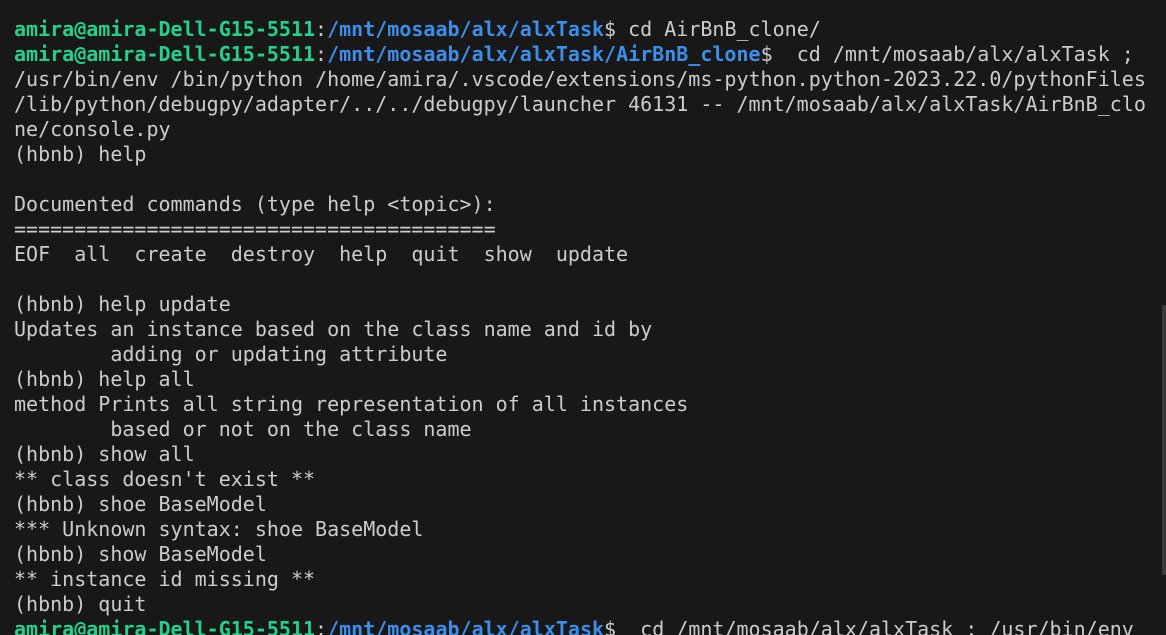 The width and height of the screenshot is (1166, 635). Describe the element at coordinates (1164, 440) in the screenshot. I see `terminal-scrollbar` at that location.